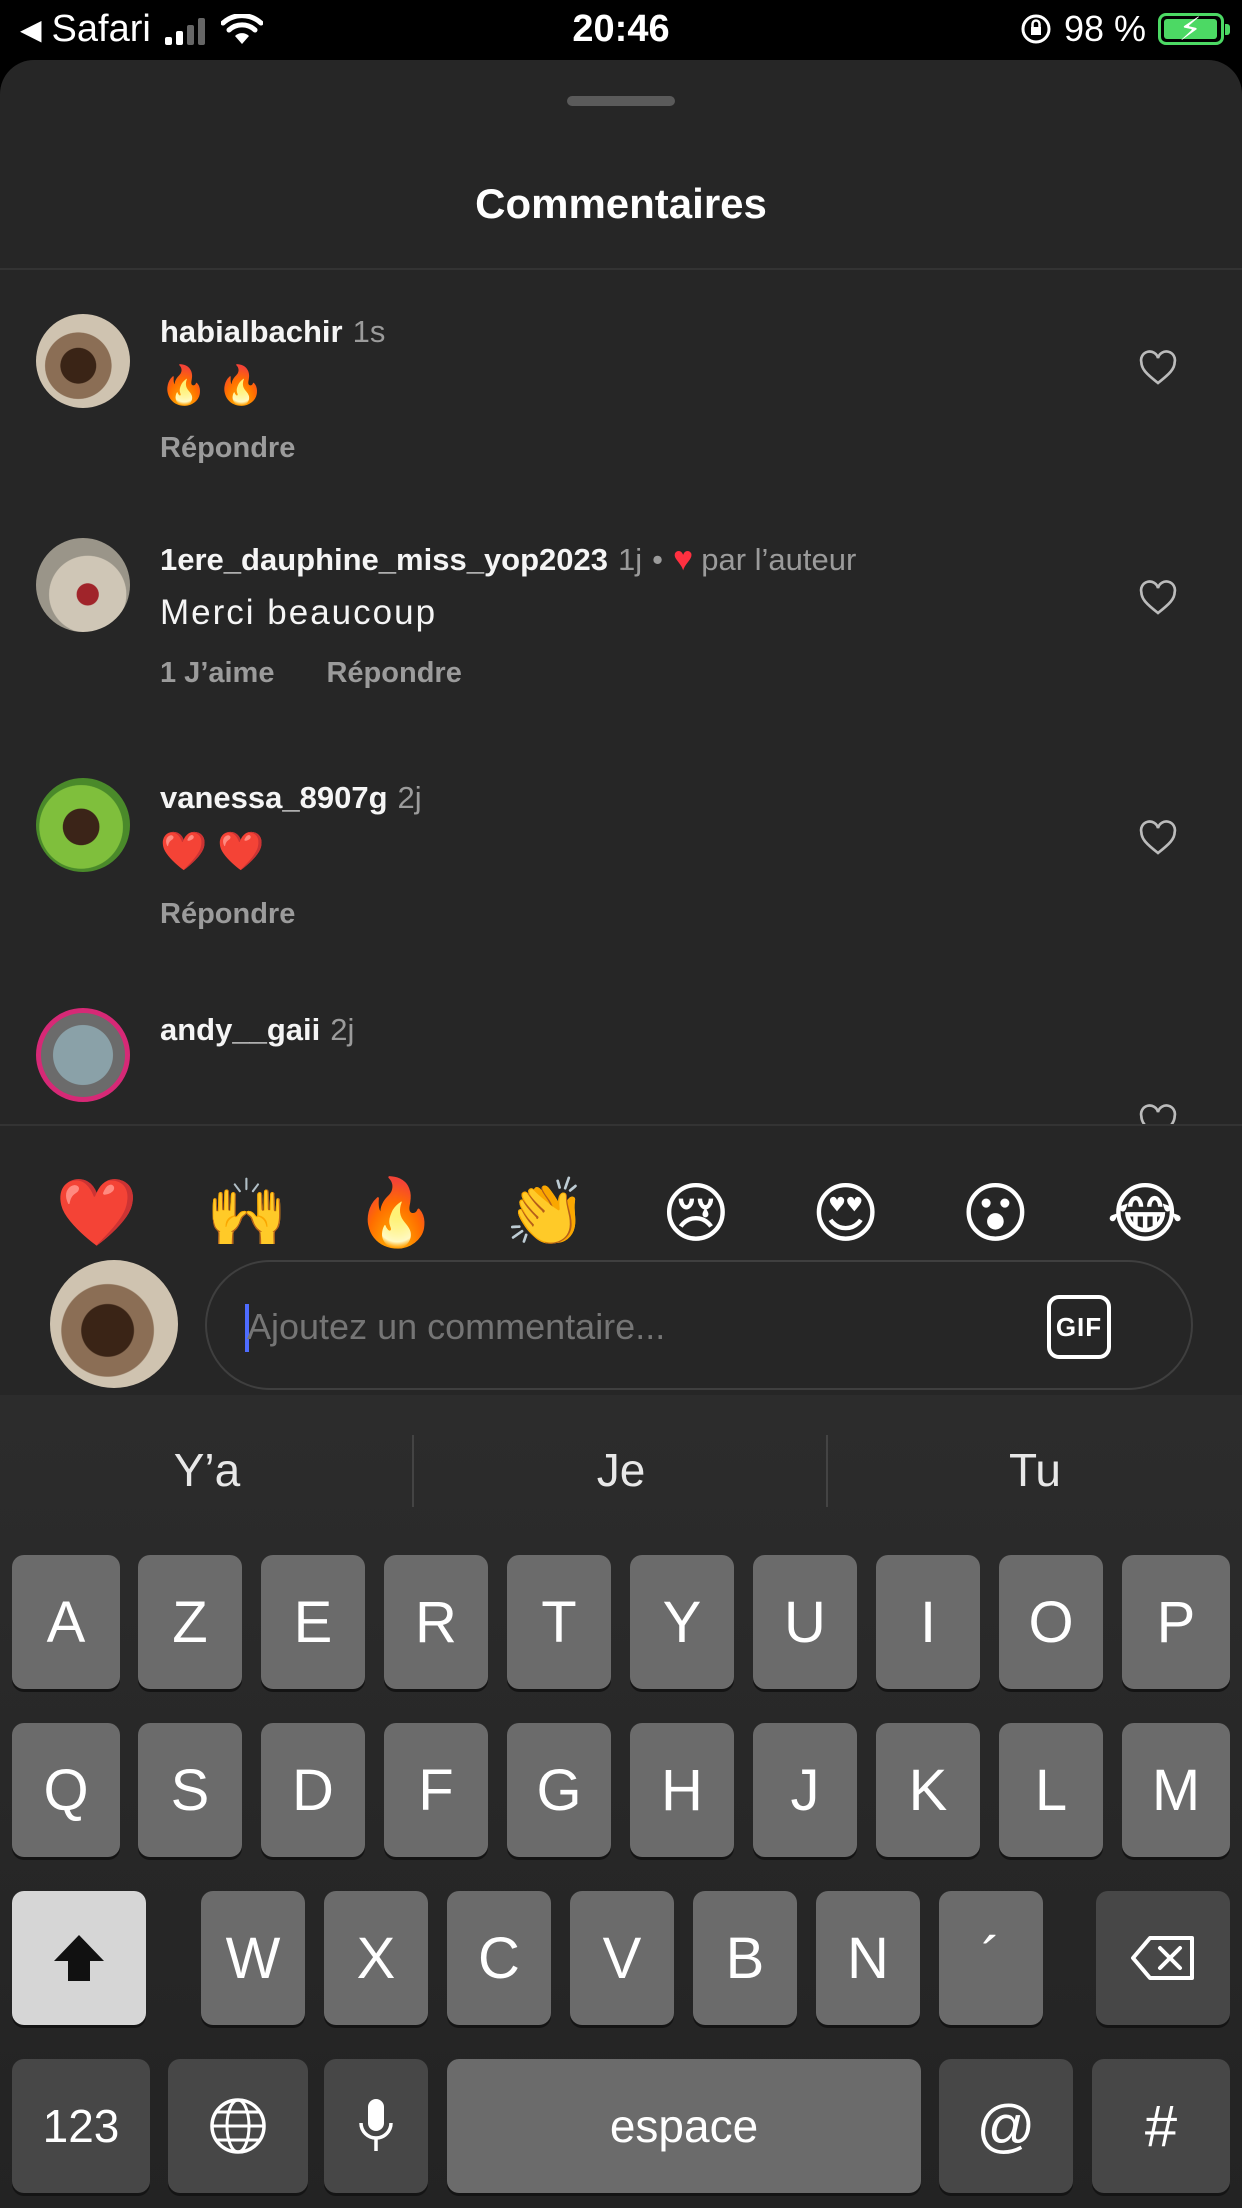  Describe the element at coordinates (868, 1958) in the screenshot. I see `key-n: N` at that location.